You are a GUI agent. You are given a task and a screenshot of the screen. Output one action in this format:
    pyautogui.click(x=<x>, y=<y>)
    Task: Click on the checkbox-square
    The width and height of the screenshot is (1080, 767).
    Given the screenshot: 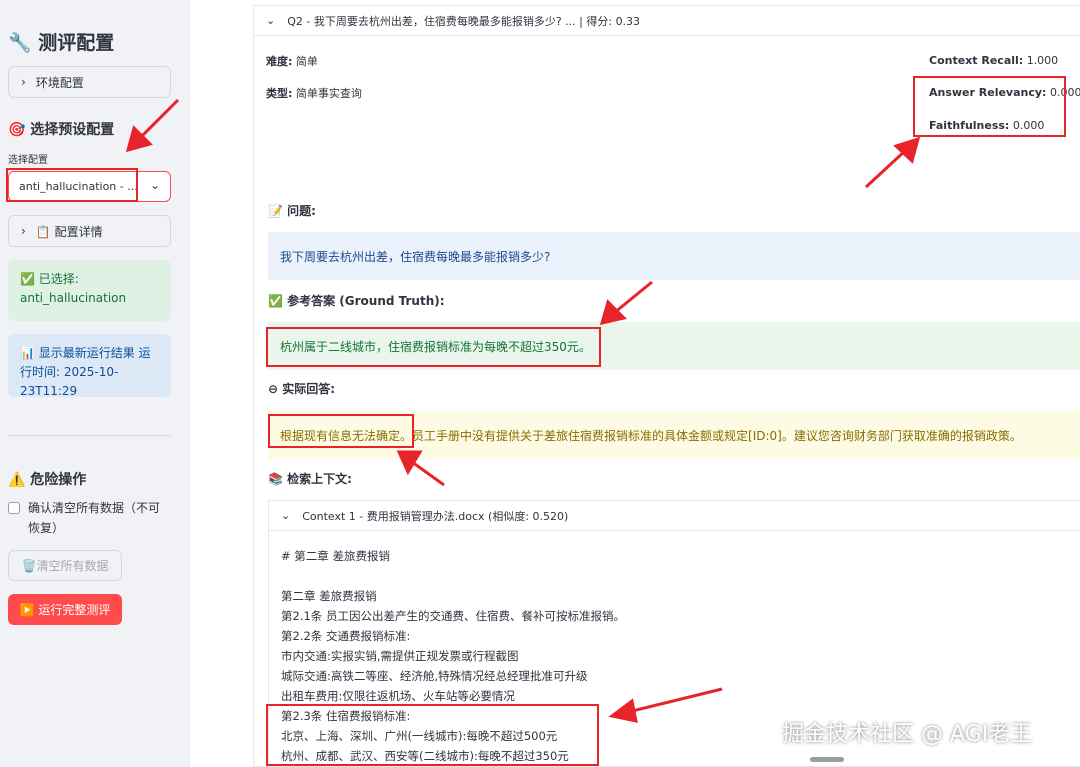 What is the action you would take?
    pyautogui.click(x=14, y=508)
    